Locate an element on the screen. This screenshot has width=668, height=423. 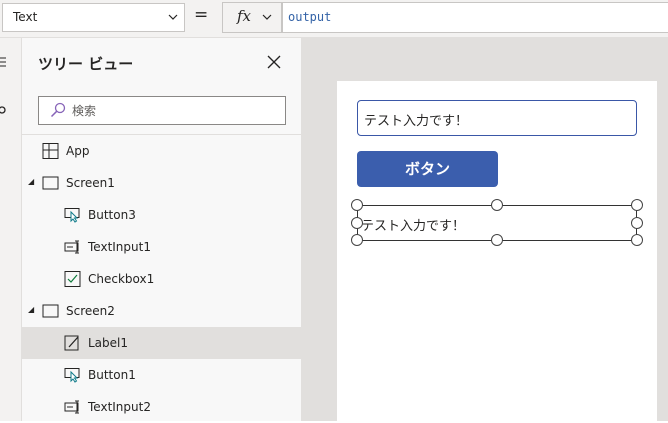
resize-handle-top-left is located at coordinates (357, 205).